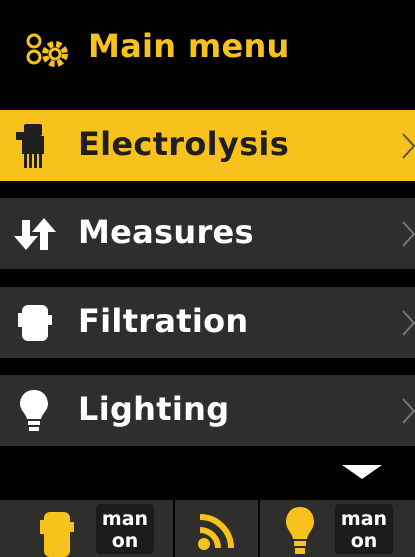 Image resolution: width=415 pixels, height=557 pixels. I want to click on menu-item-label: Electrolysis, so click(184, 144).